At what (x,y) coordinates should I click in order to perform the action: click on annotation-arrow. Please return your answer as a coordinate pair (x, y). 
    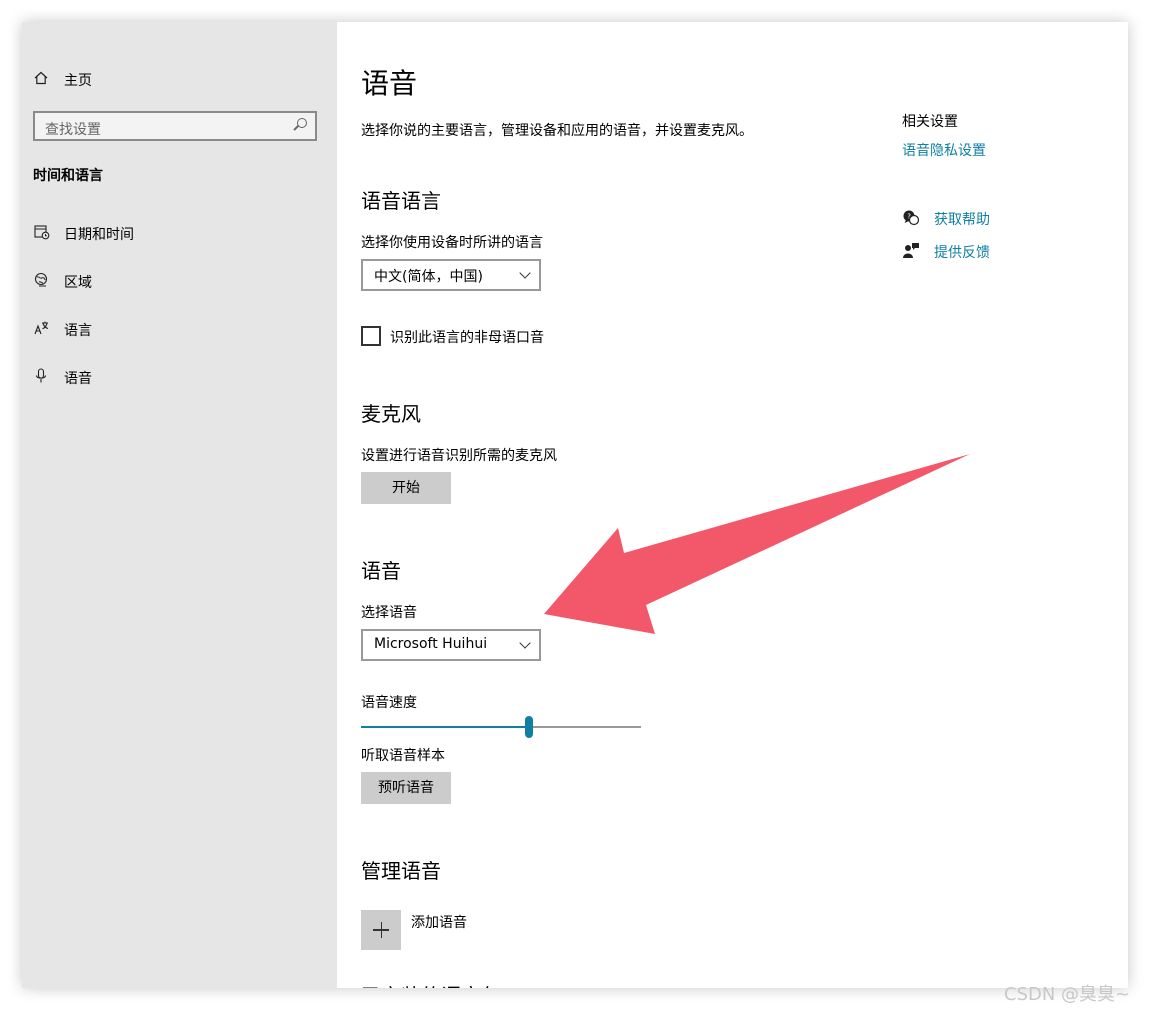
    Looking at the image, I should click on (757, 544).